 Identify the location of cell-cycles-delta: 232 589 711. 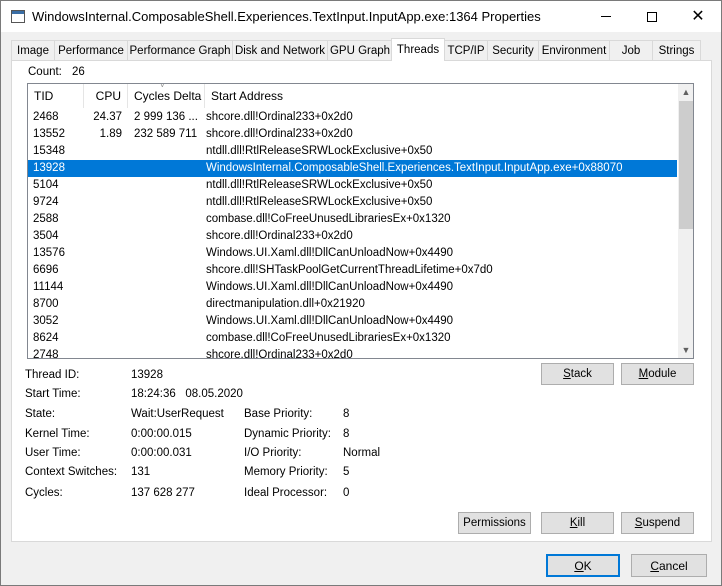
(166, 134).